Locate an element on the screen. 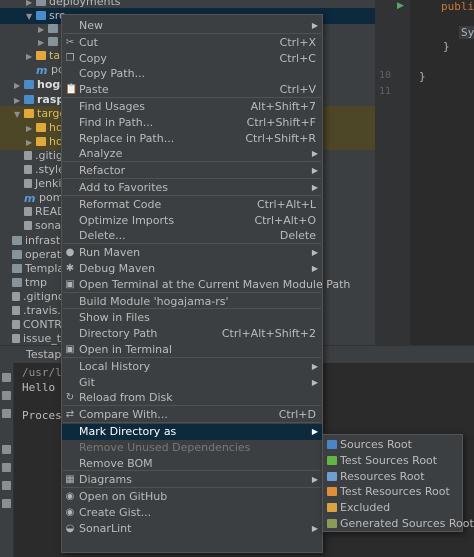  submenu-item-test-sources-root: Test Sources Root is located at coordinates (392, 461).